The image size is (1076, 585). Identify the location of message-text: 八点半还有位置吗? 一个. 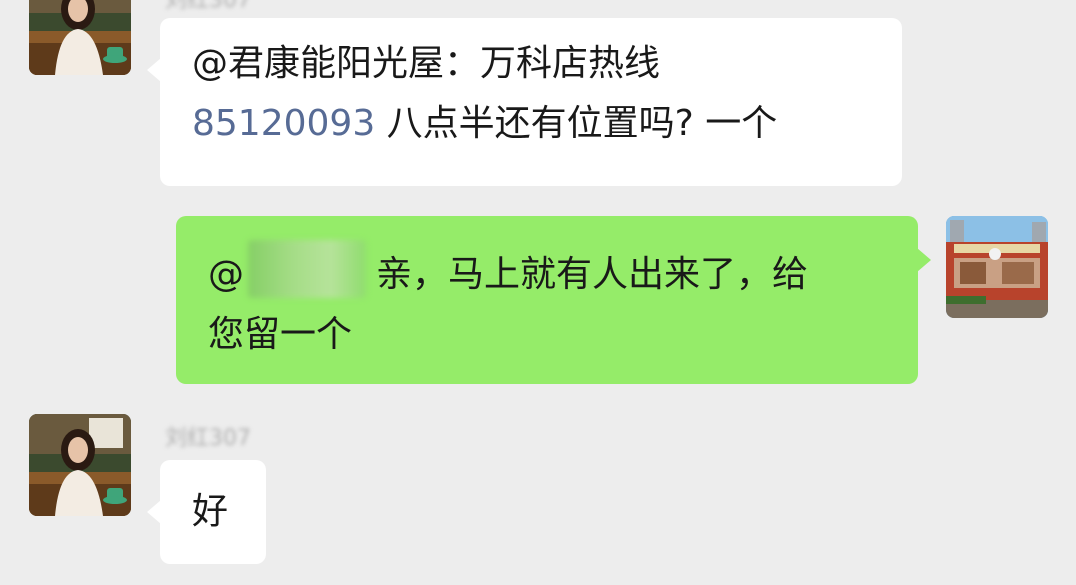
(576, 123).